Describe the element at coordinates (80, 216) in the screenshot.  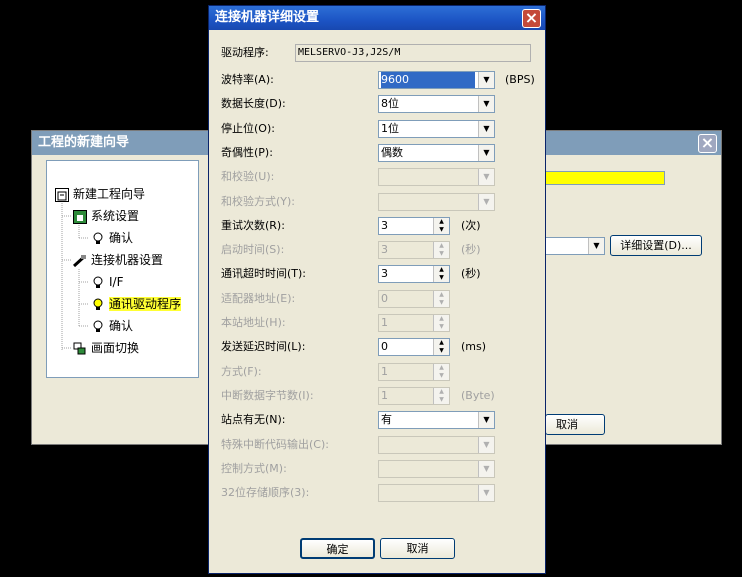
I see `system-icon` at that location.